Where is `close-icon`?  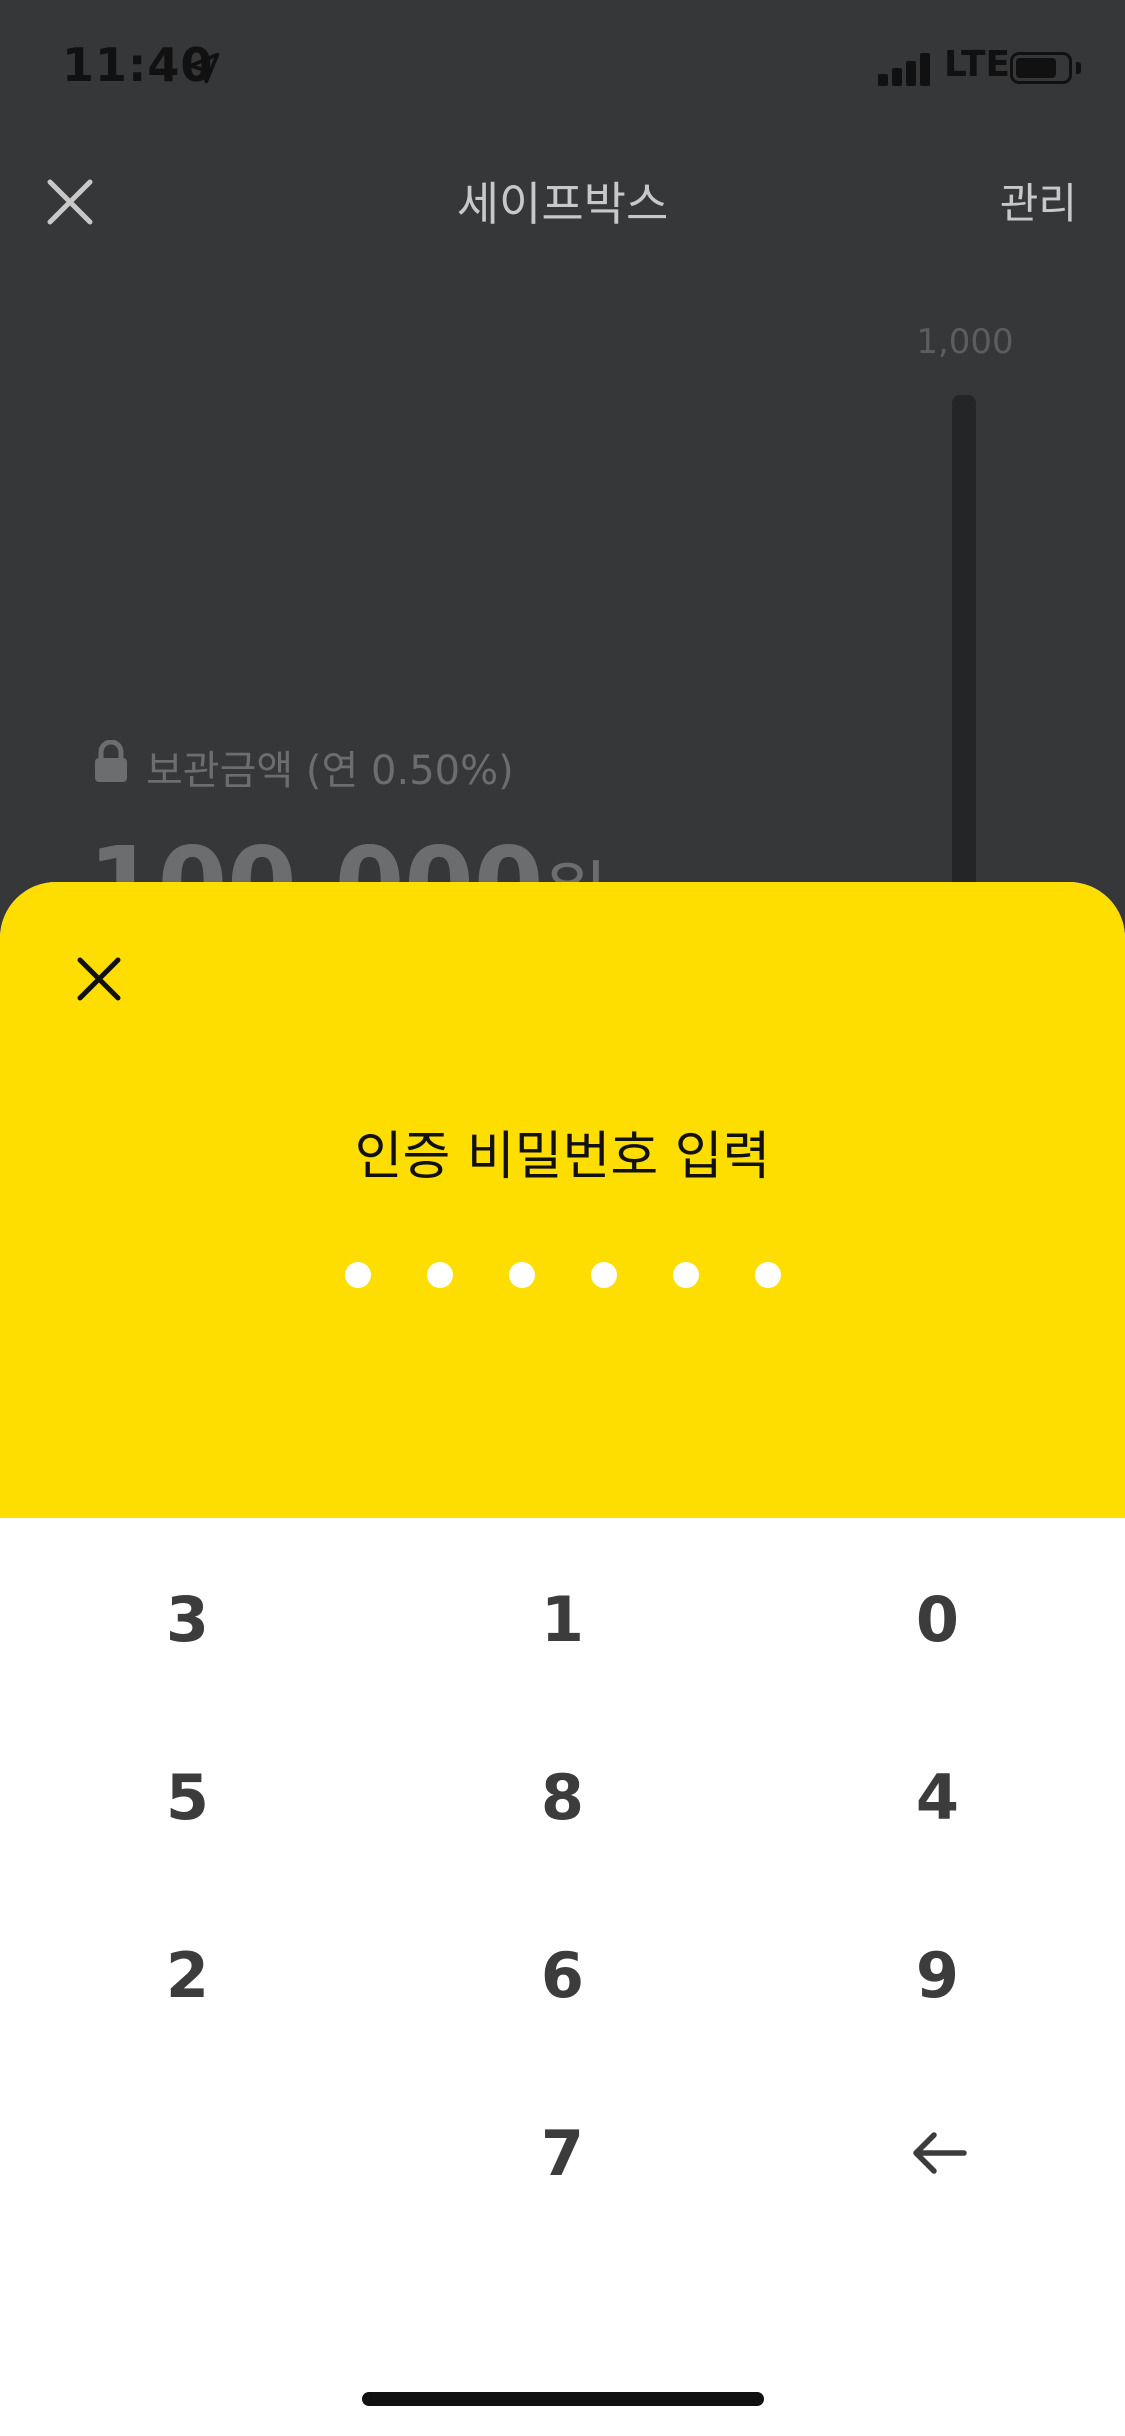
close-icon is located at coordinates (99, 979).